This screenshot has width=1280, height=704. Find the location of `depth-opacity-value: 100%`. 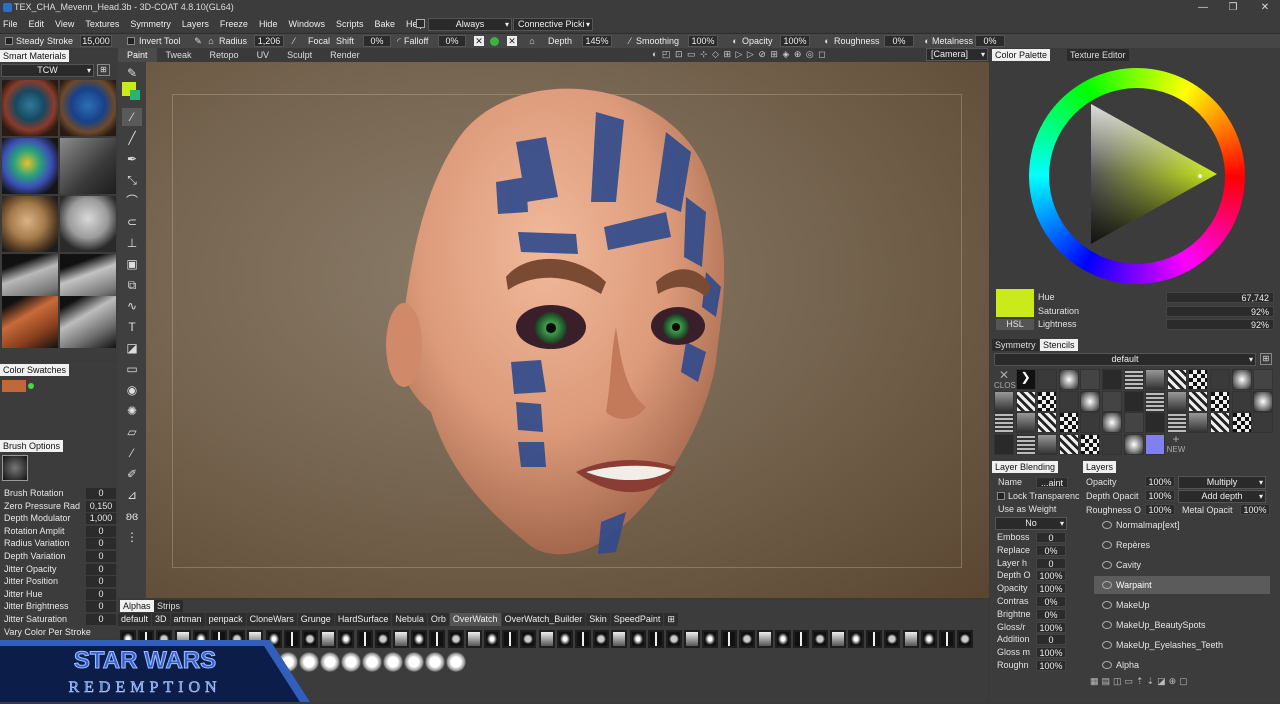

depth-opacity-value: 100% is located at coordinates (1160, 495).